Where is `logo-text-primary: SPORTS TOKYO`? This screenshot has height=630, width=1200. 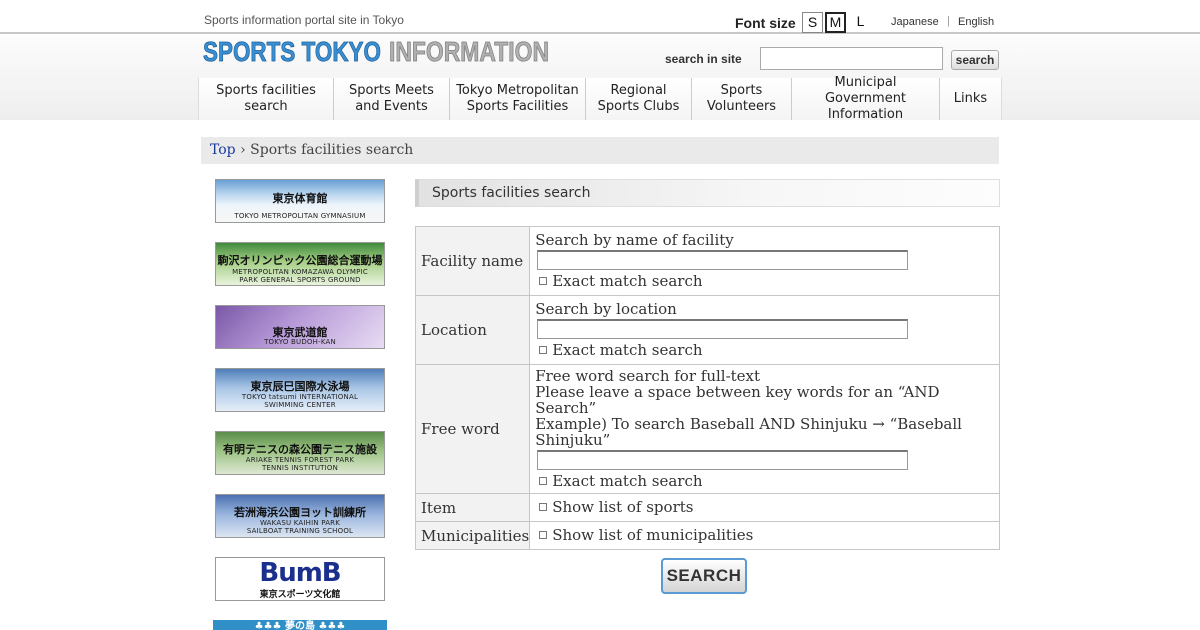
logo-text-primary: SPORTS TOKYO is located at coordinates (292, 51).